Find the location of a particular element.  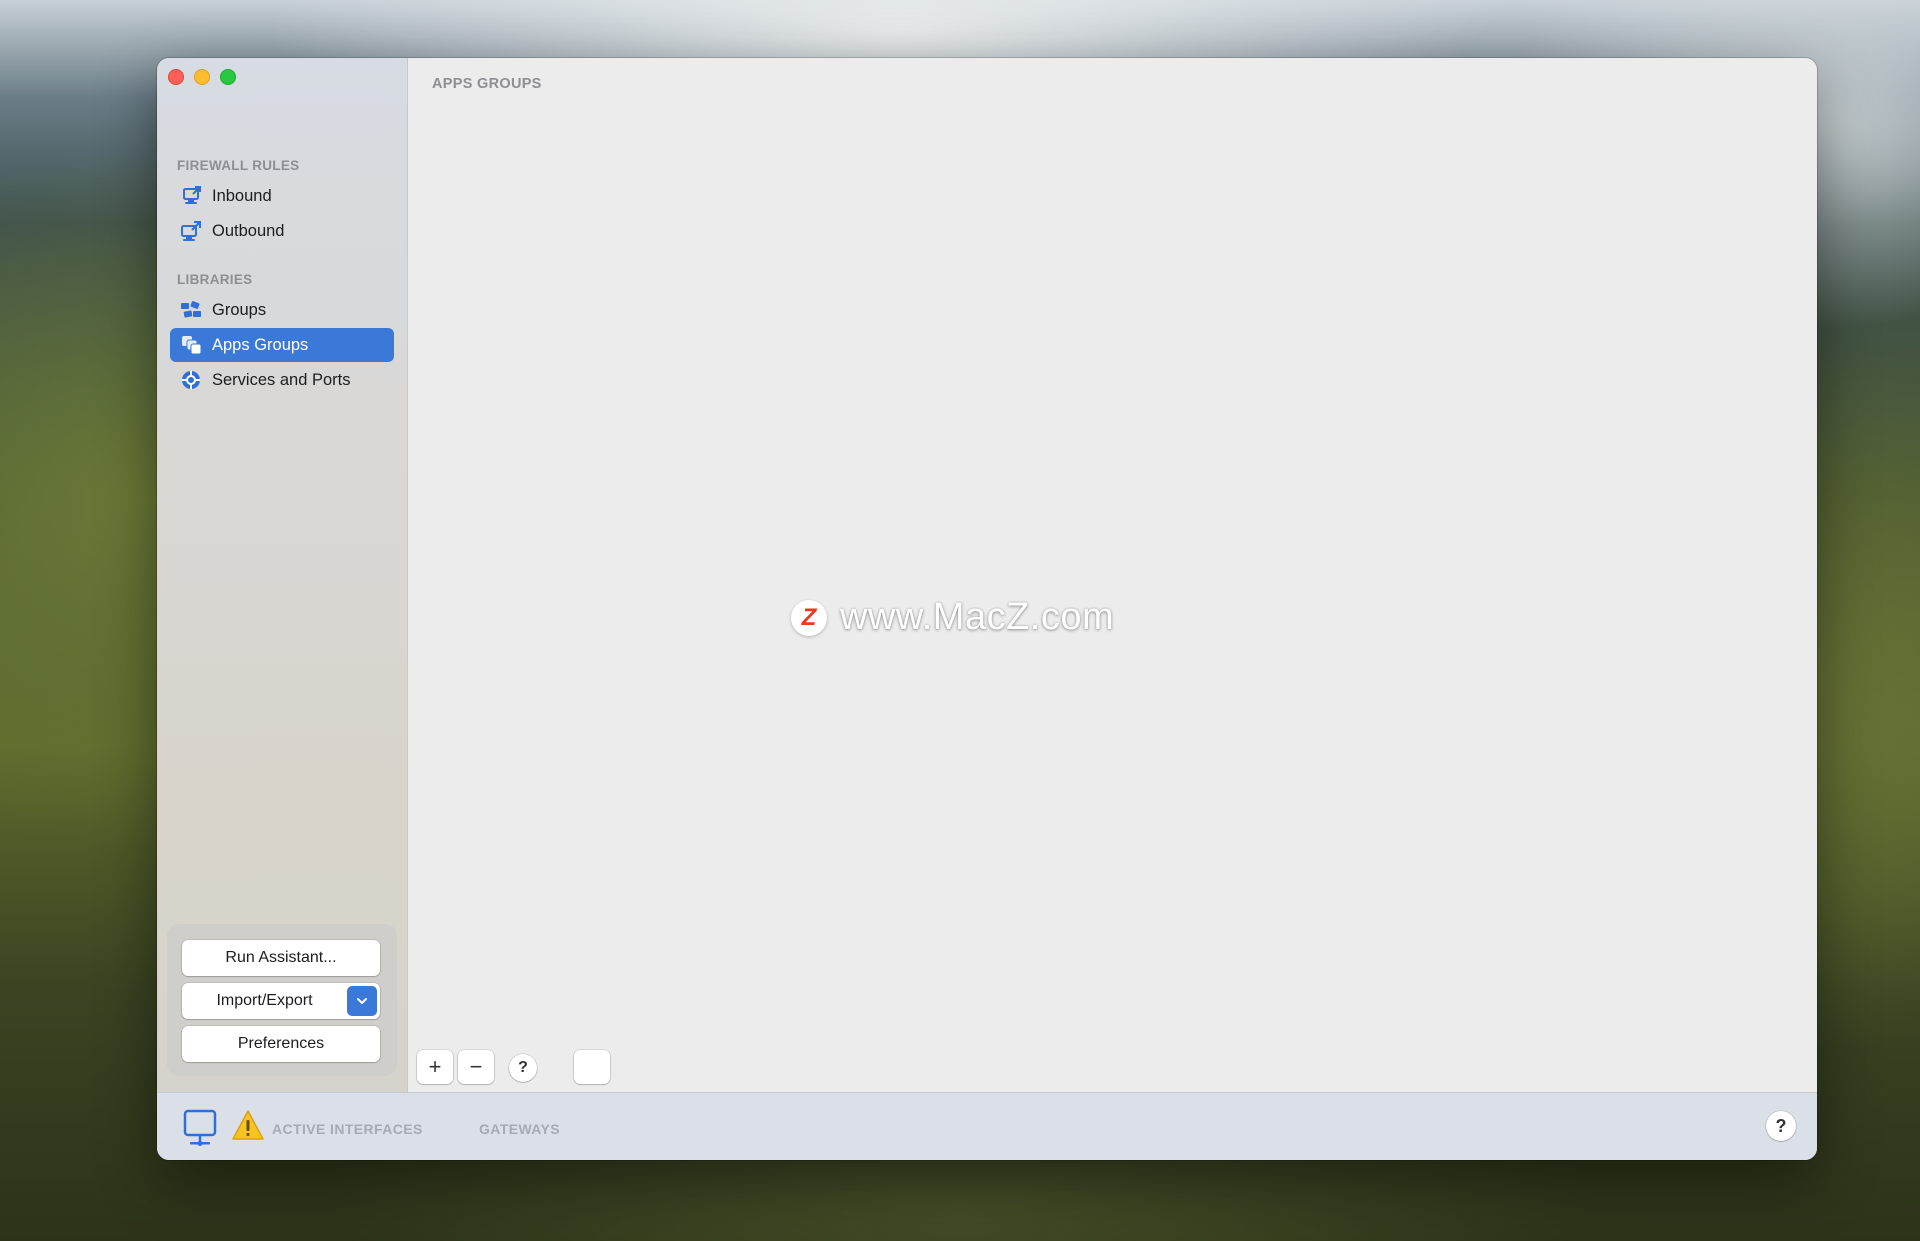

section-title-libraries: LIBRARIES is located at coordinates (215, 279).